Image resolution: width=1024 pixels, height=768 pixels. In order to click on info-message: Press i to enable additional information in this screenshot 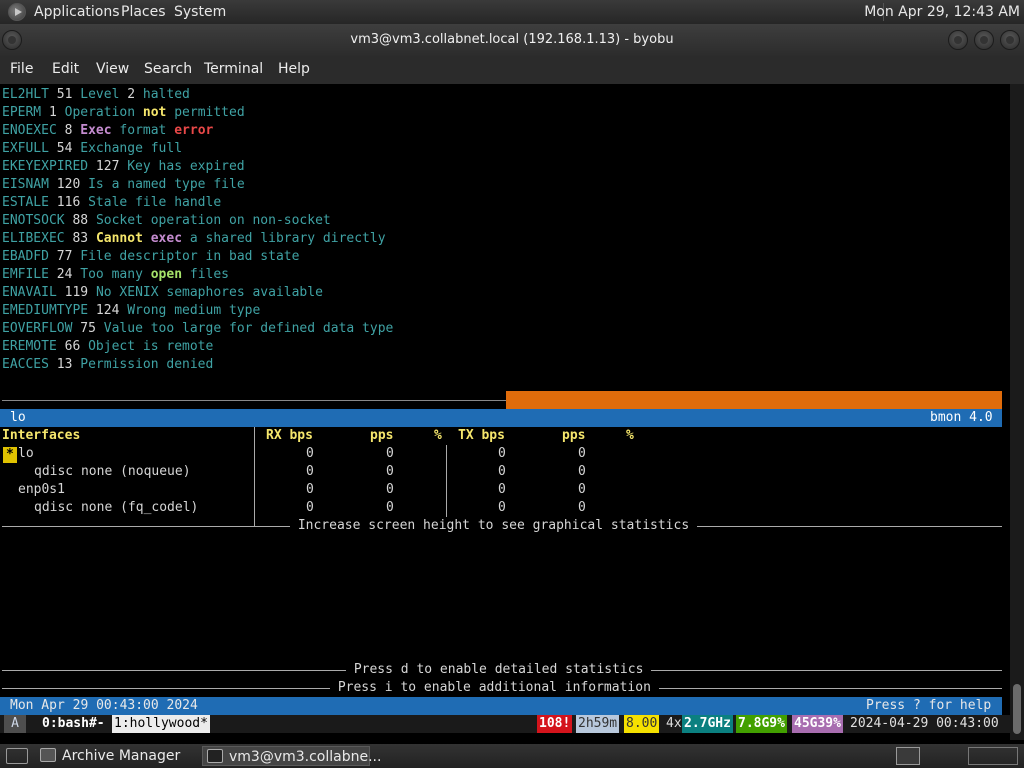, I will do `click(494, 688)`.